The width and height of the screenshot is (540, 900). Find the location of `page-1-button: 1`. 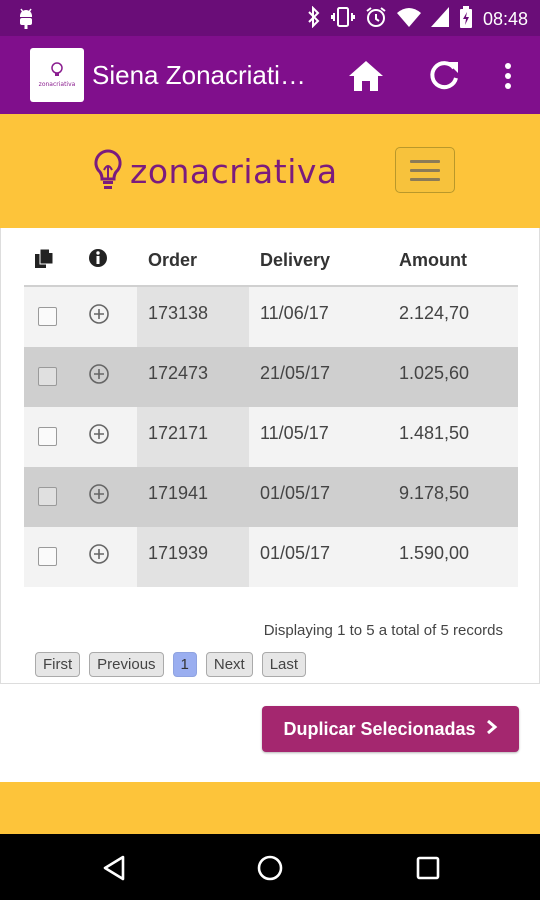

page-1-button: 1 is located at coordinates (184, 664).